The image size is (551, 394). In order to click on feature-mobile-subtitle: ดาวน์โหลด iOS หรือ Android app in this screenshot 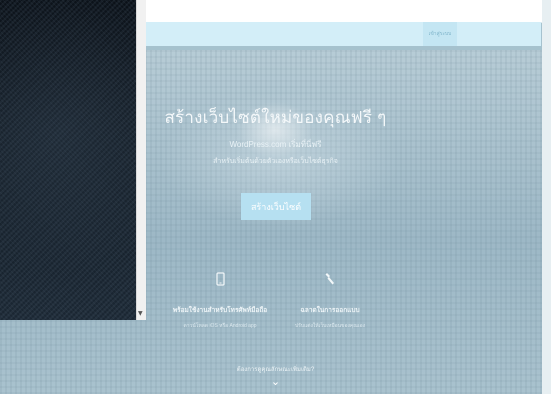, I will do `click(220, 326)`.